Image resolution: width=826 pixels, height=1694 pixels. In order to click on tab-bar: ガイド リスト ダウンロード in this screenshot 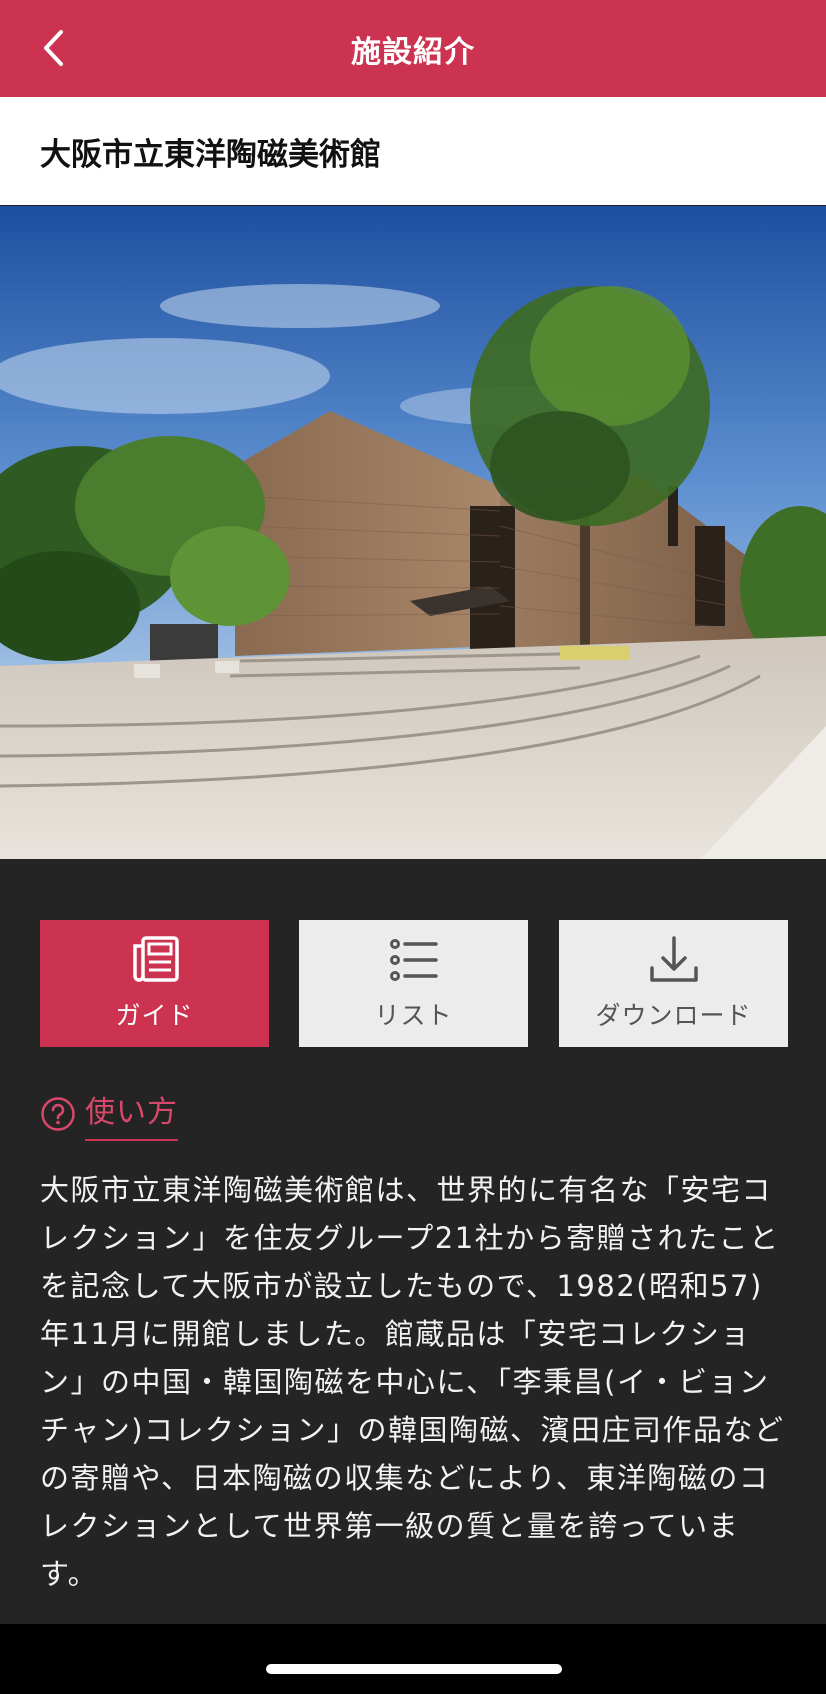, I will do `click(414, 983)`.